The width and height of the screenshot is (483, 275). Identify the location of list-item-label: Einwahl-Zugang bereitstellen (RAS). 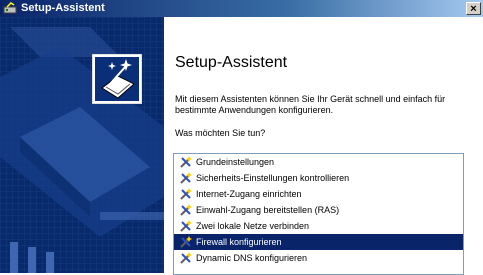
(268, 210).